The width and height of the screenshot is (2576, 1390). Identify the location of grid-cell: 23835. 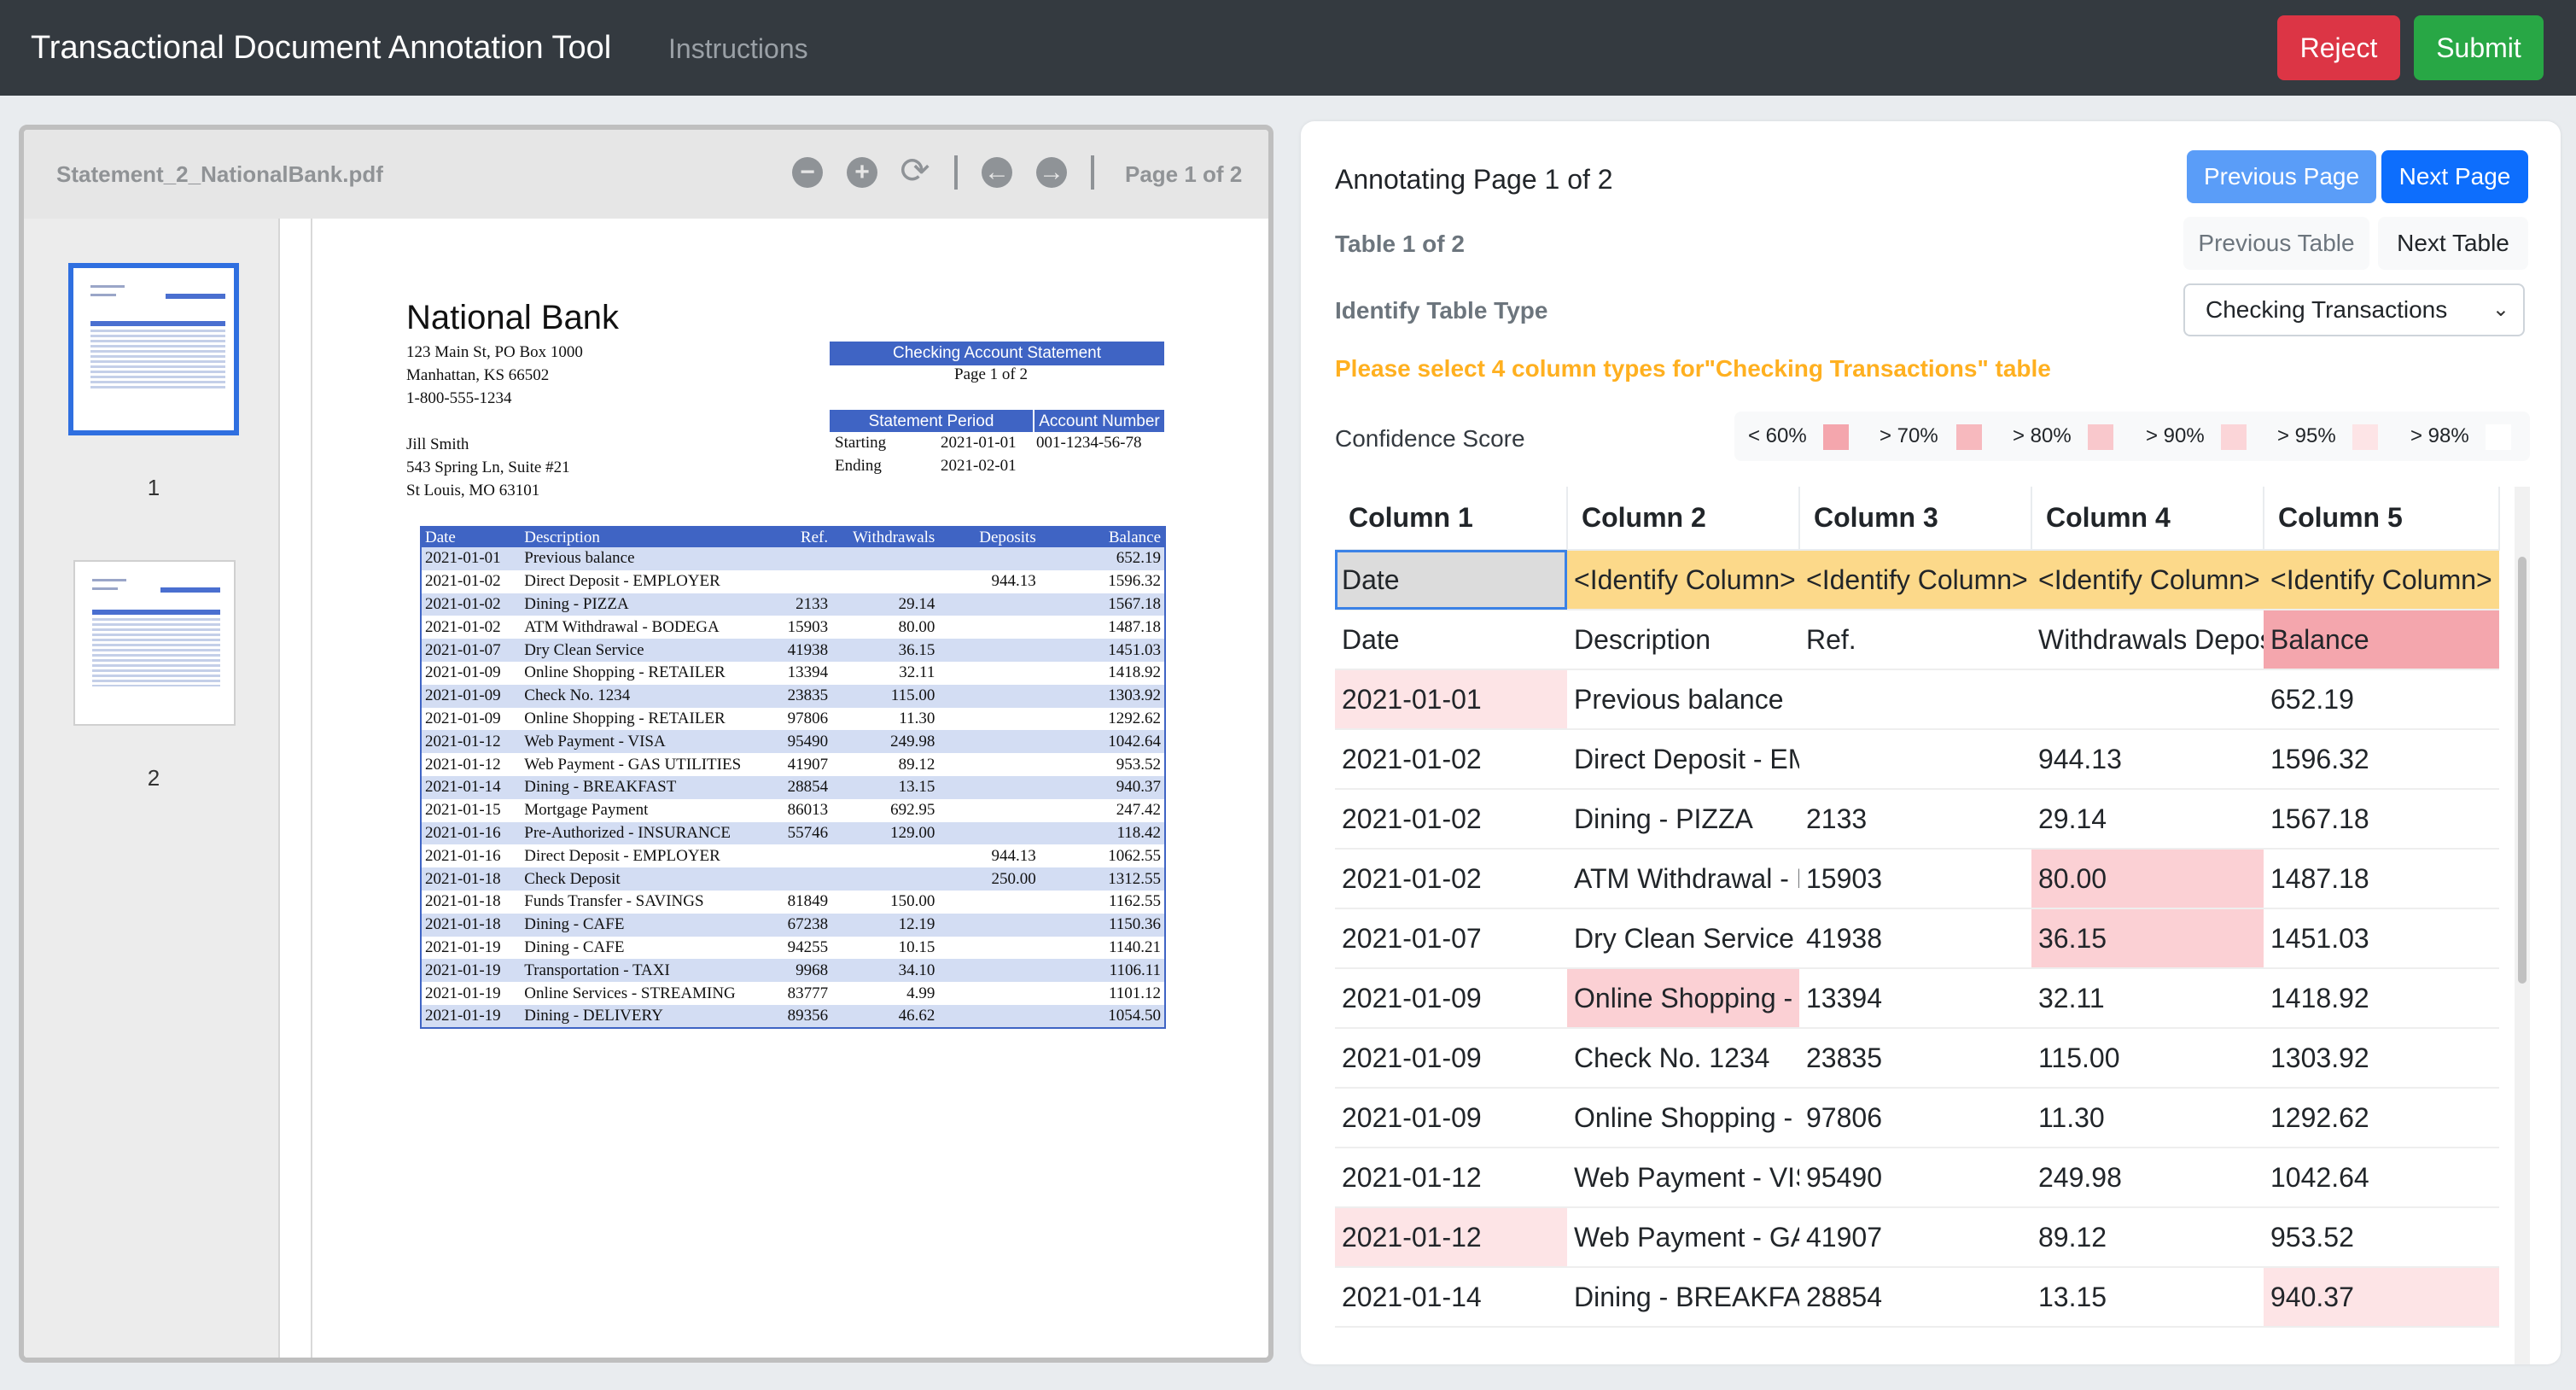
(1915, 1058).